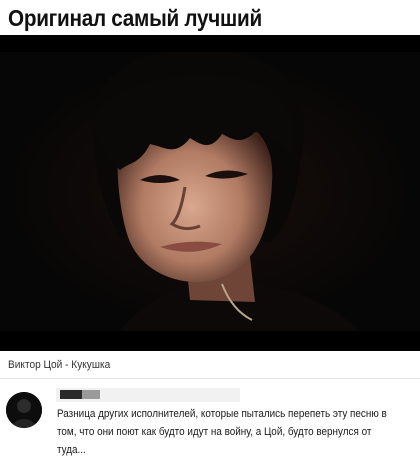  What do you see at coordinates (210, 43) in the screenshot?
I see `video-letterbox-top` at bounding box center [210, 43].